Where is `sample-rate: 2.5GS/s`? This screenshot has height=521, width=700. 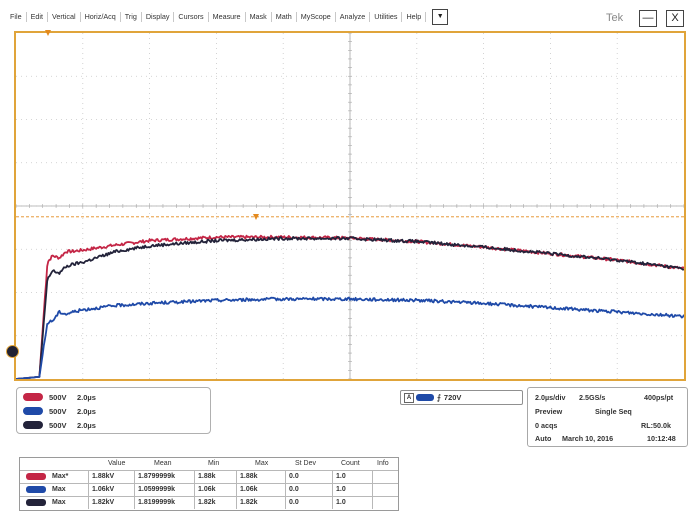 sample-rate: 2.5GS/s is located at coordinates (592, 397).